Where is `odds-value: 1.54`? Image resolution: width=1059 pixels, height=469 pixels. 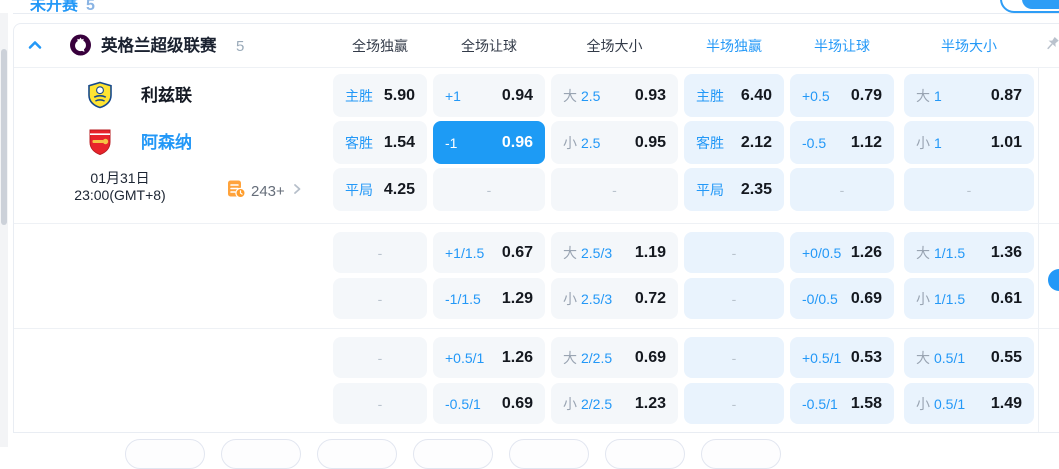
odds-value: 1.54 is located at coordinates (399, 142).